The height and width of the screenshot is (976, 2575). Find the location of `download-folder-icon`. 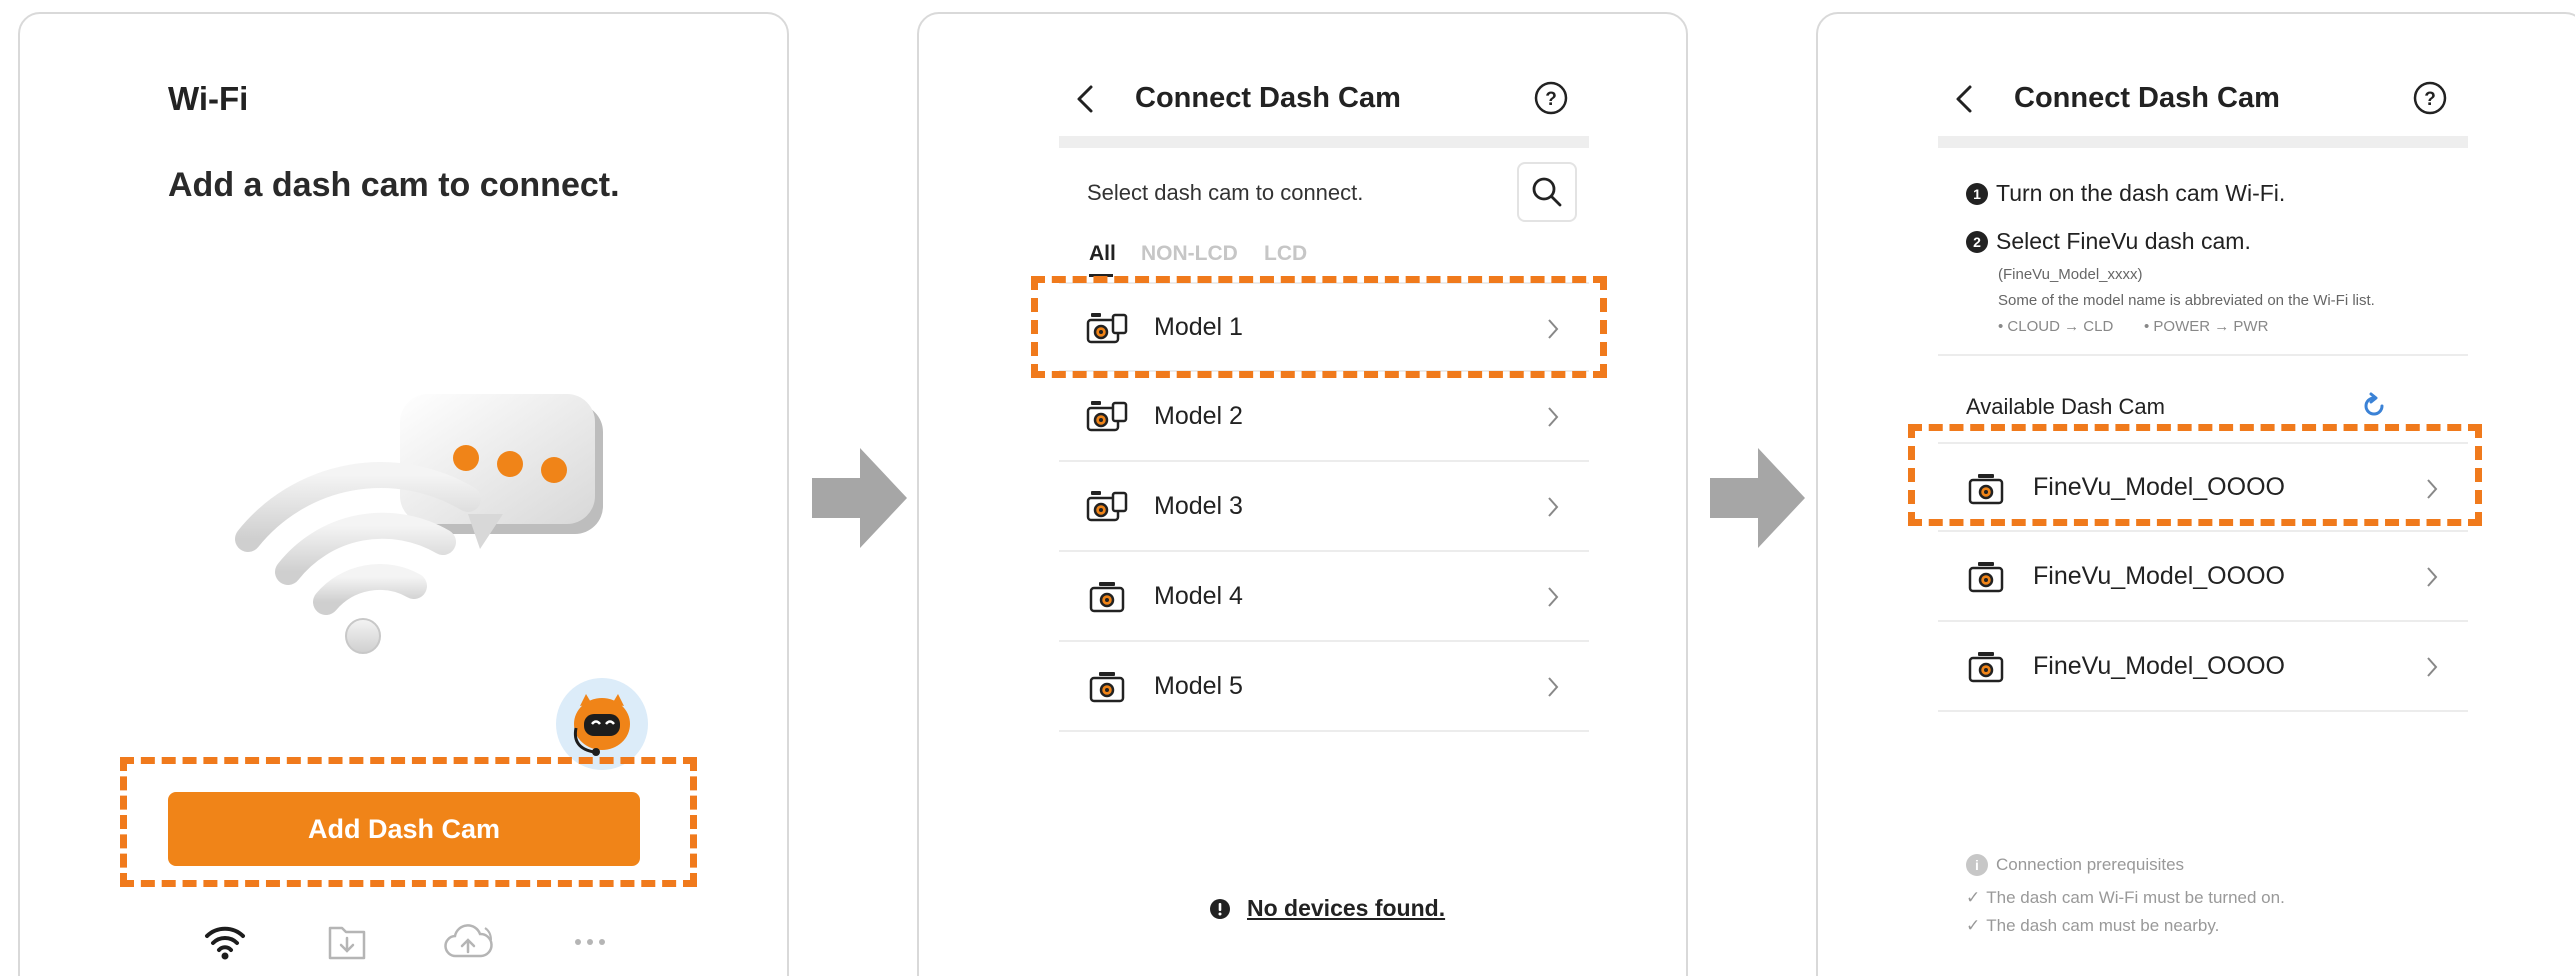

download-folder-icon is located at coordinates (347, 942).